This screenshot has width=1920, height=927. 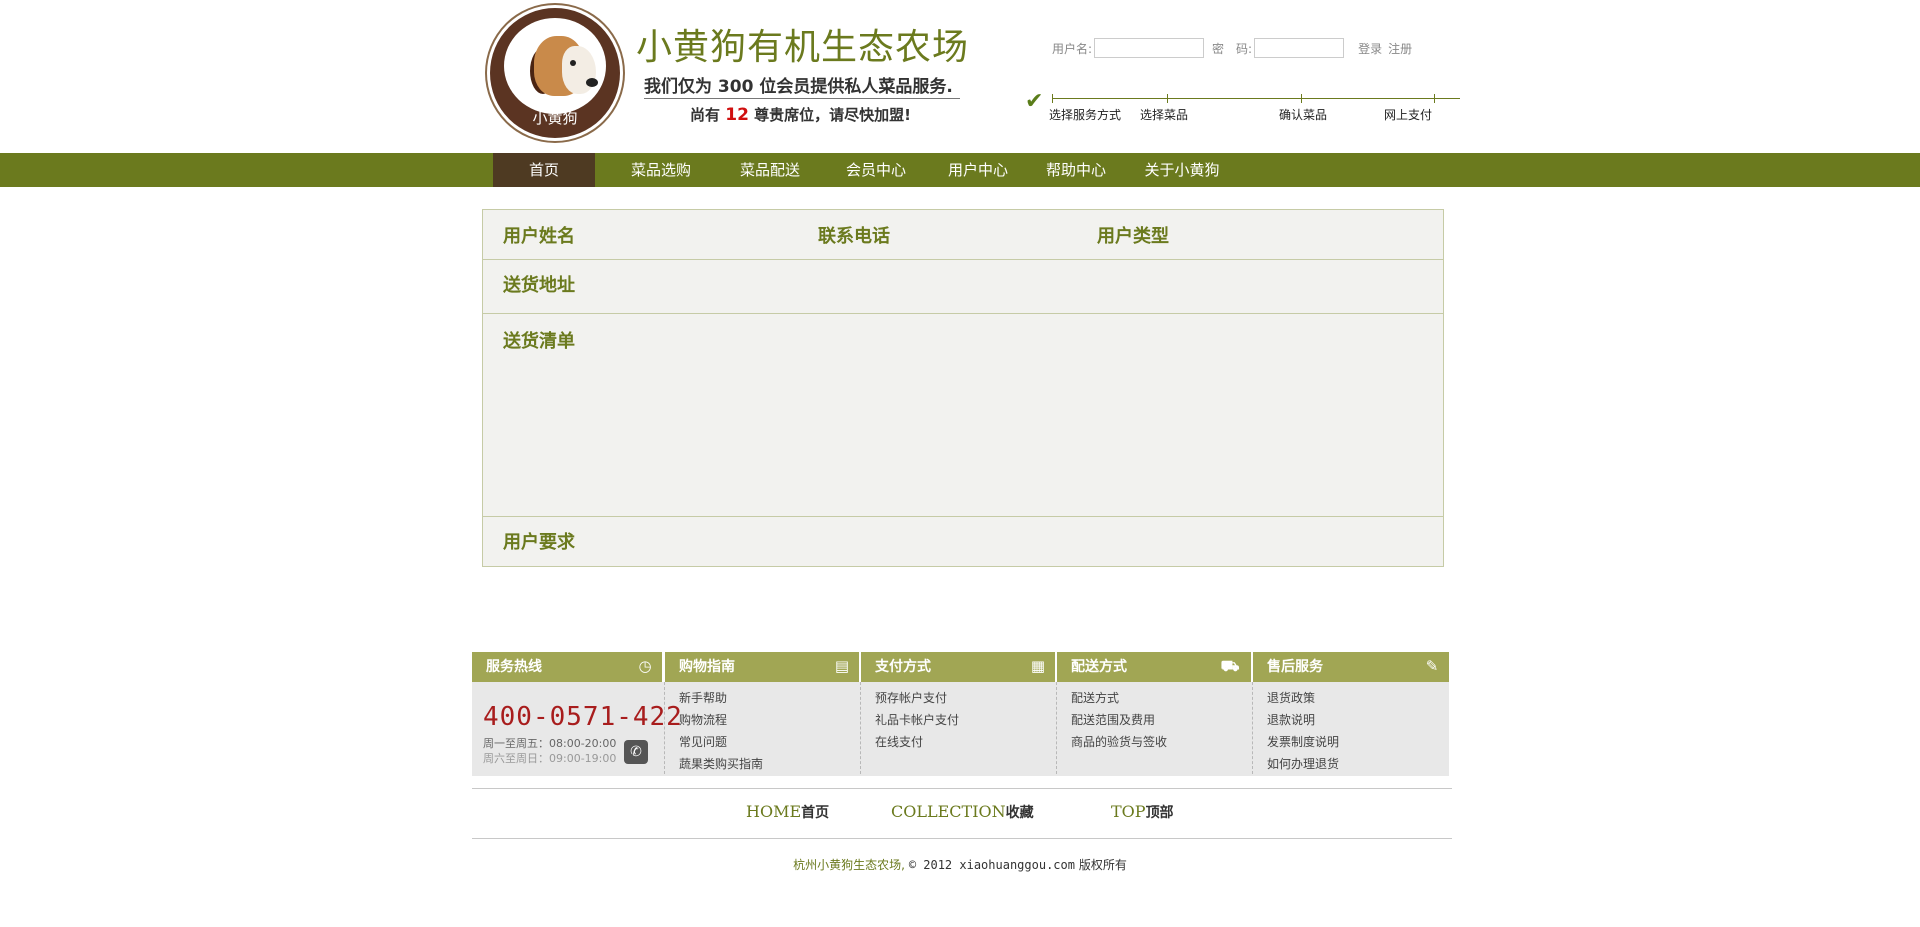 I want to click on address-label: 送货地址, so click(x=539, y=285).